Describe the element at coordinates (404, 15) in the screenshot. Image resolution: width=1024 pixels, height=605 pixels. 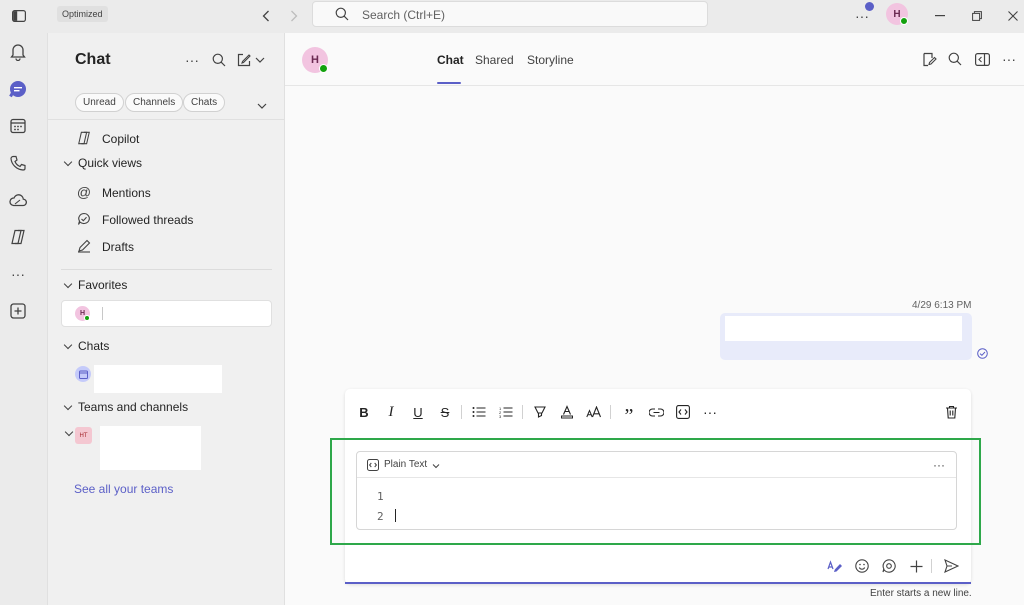
I see `search-placeholder: Search (Ctrl+E)` at that location.